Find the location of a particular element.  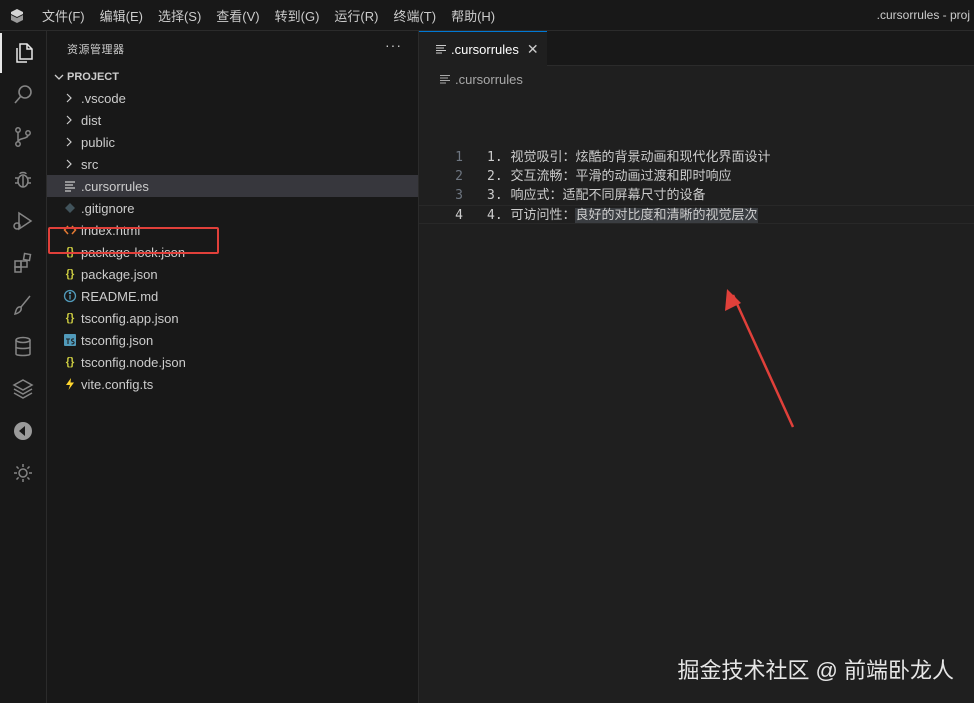

bug-icon is located at coordinates (23, 179).